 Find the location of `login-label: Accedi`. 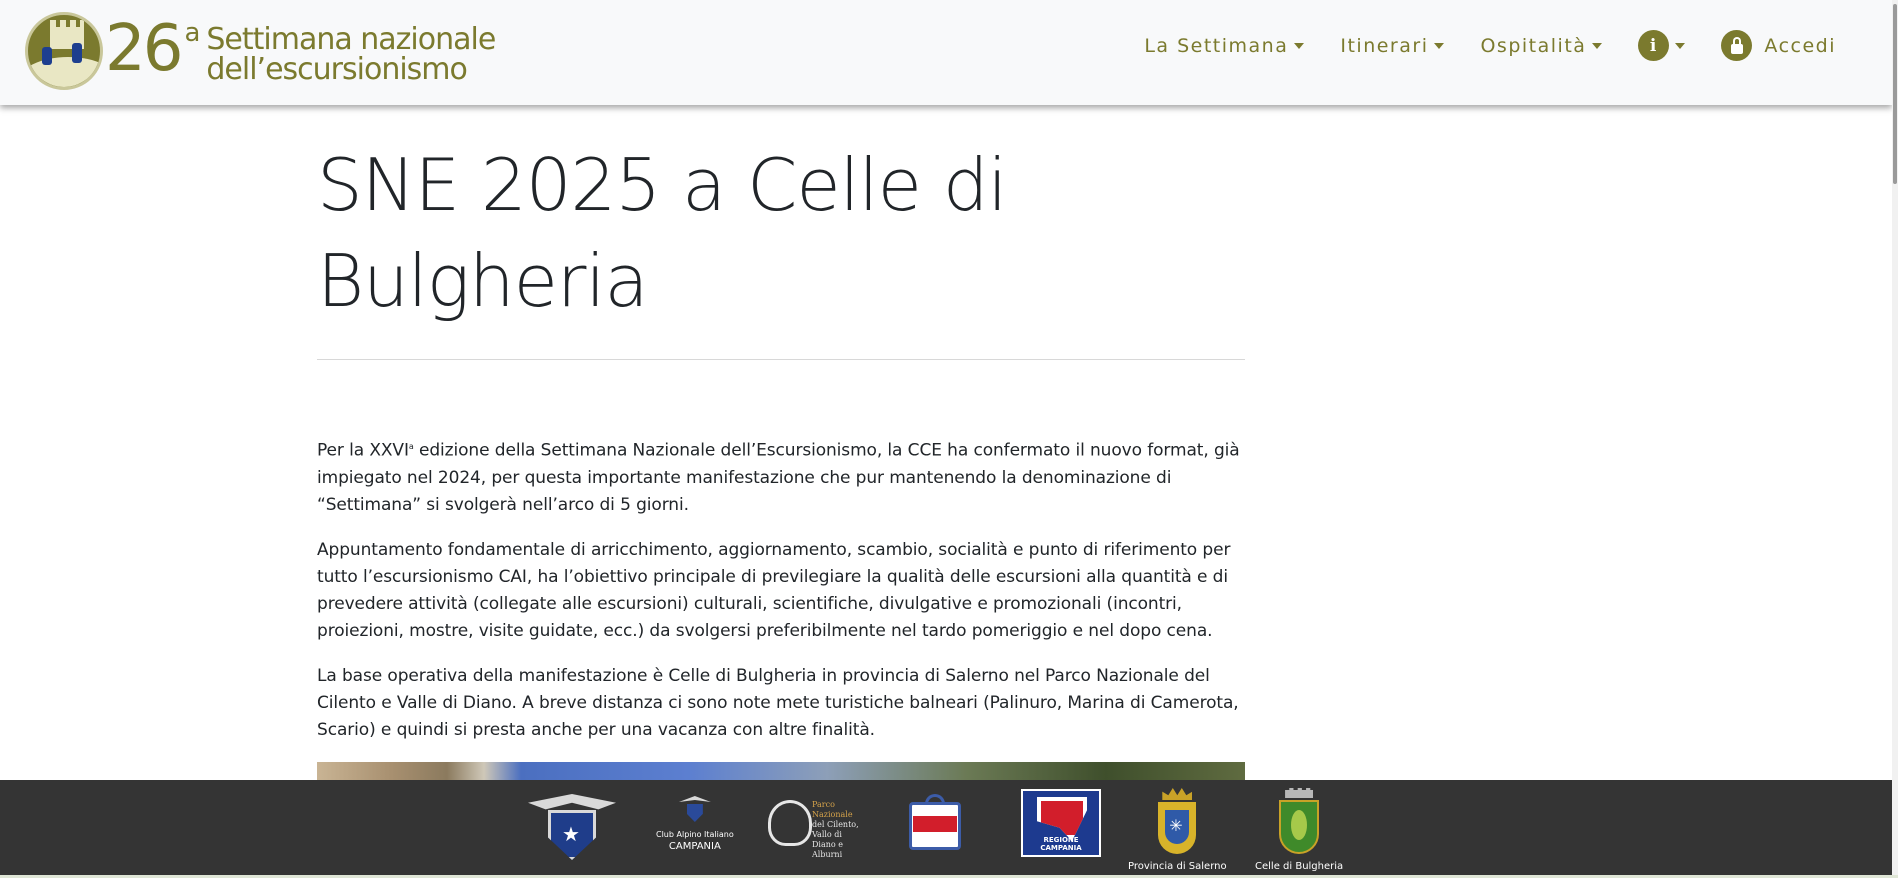

login-label: Accedi is located at coordinates (1800, 45).